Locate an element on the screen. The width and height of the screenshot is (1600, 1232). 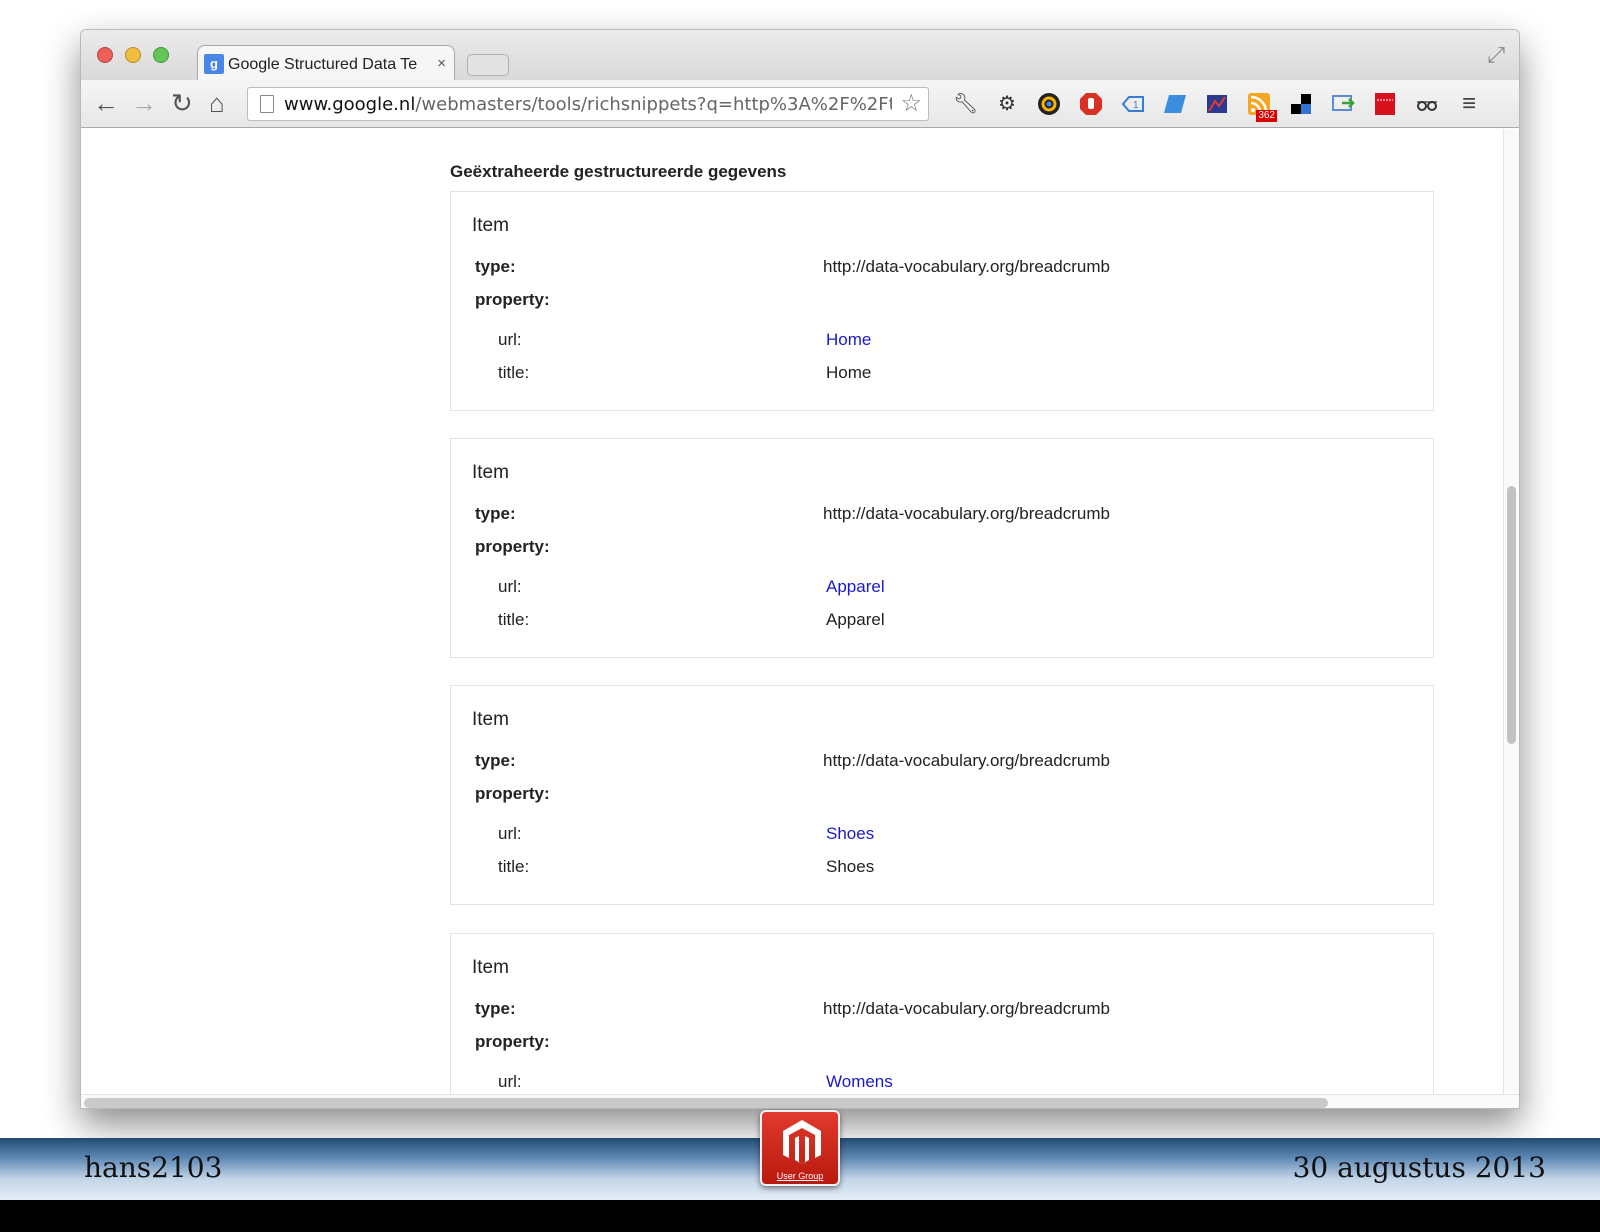
google-favicon-icon: g is located at coordinates (214, 64).